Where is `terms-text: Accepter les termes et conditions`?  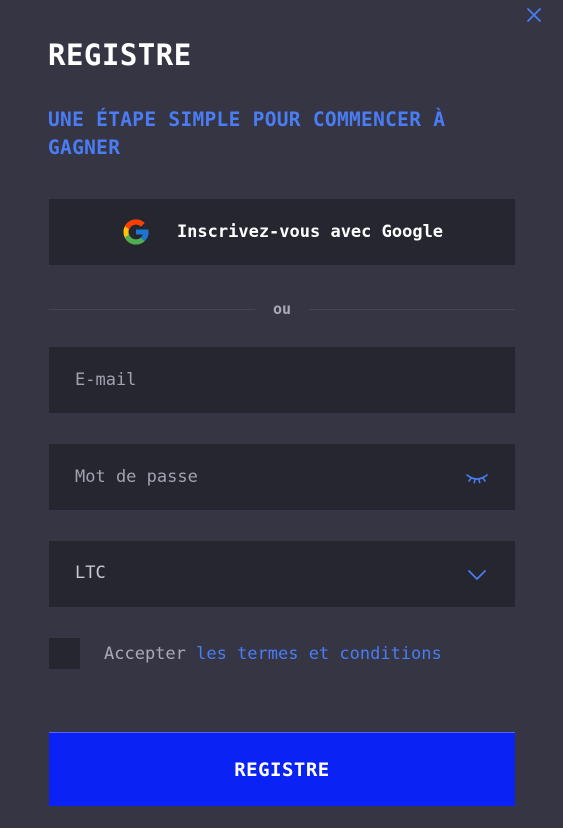
terms-text: Accepter les termes et conditions is located at coordinates (273, 654).